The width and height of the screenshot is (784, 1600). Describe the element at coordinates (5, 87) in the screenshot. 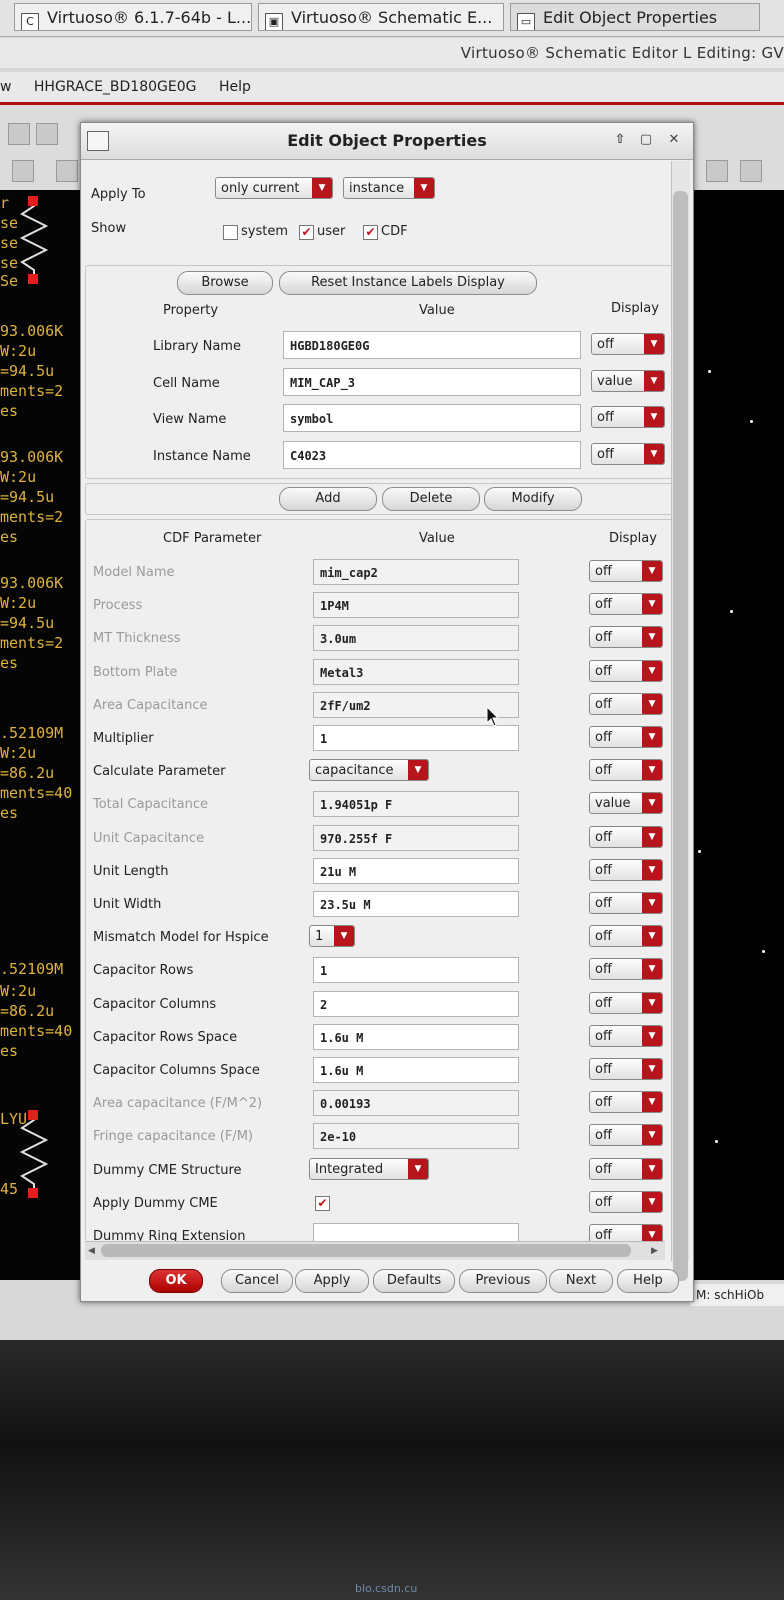

I see `menu-item-window: w` at that location.